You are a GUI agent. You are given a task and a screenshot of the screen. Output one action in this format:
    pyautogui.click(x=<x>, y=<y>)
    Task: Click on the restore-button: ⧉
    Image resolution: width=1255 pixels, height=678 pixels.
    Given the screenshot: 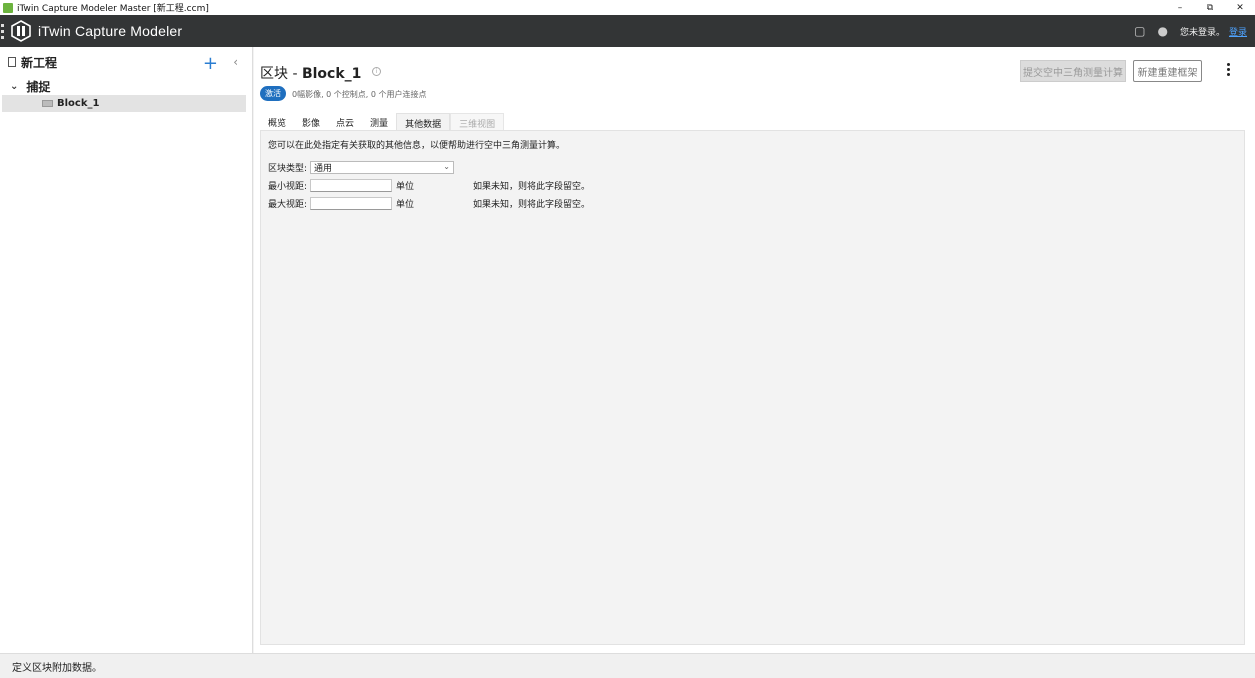 What is the action you would take?
    pyautogui.click(x=1210, y=7)
    